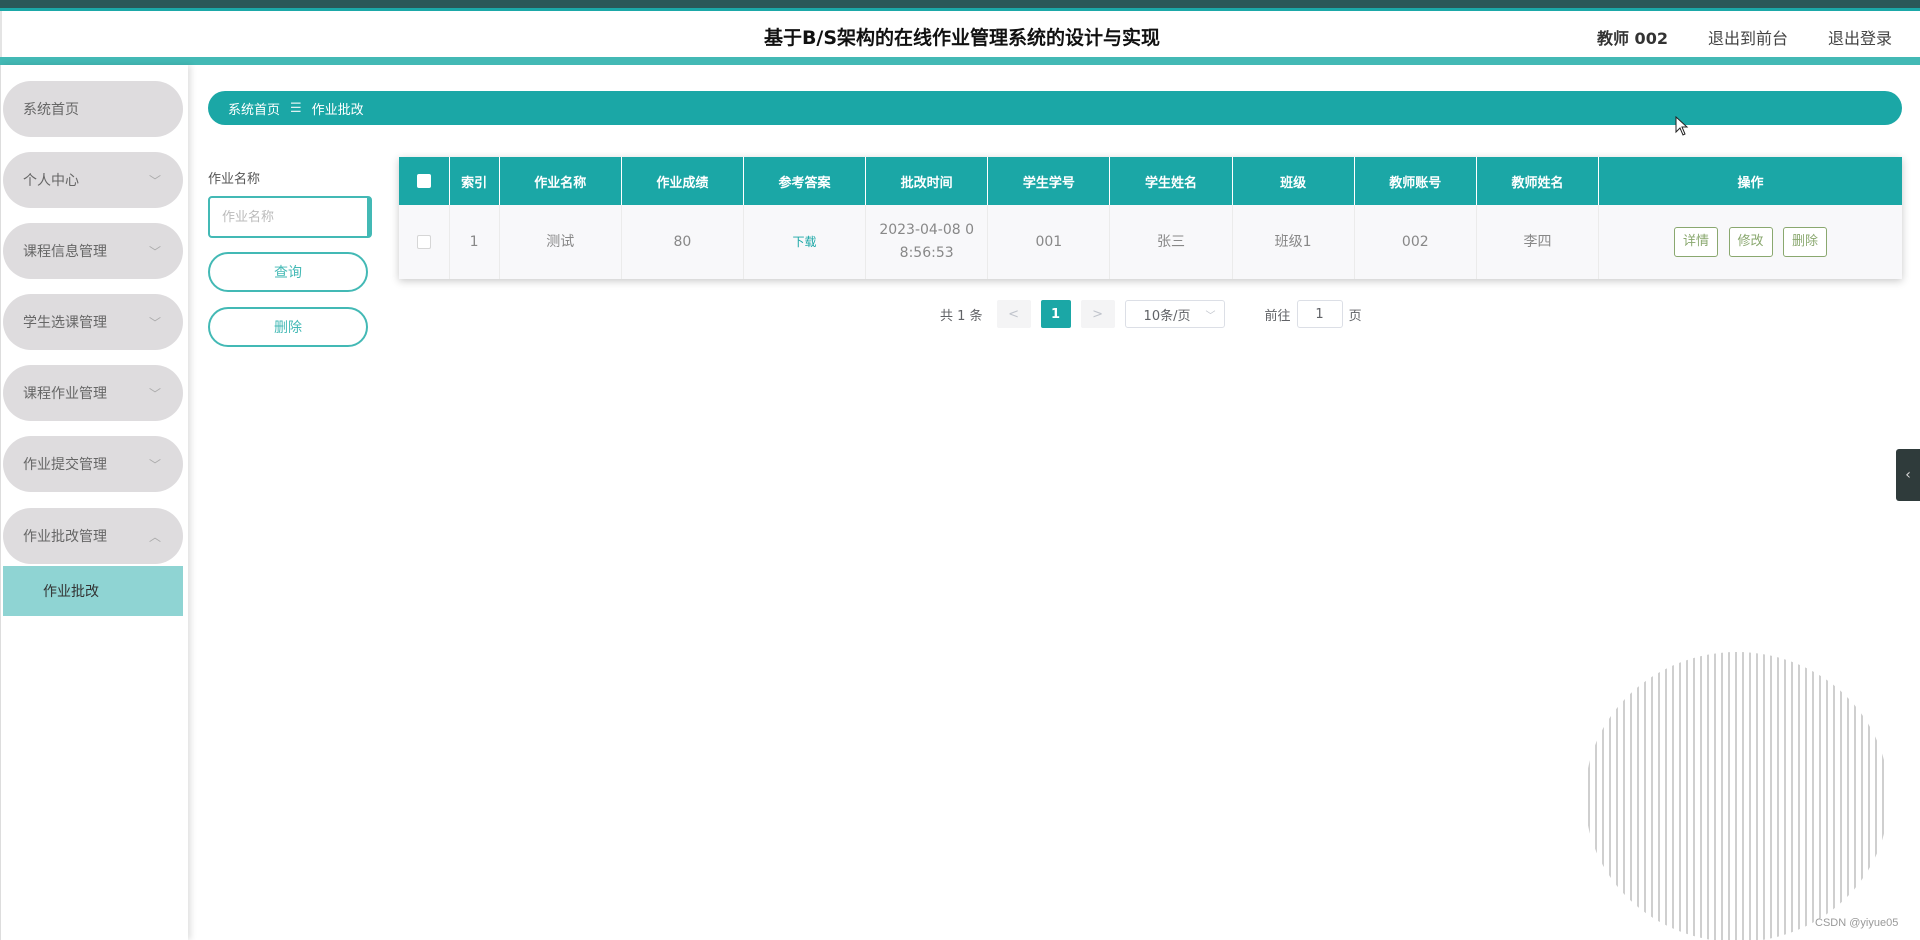 Image resolution: width=1920 pixels, height=940 pixels. Describe the element at coordinates (960, 5) in the screenshot. I see `top-accent-strip` at that location.